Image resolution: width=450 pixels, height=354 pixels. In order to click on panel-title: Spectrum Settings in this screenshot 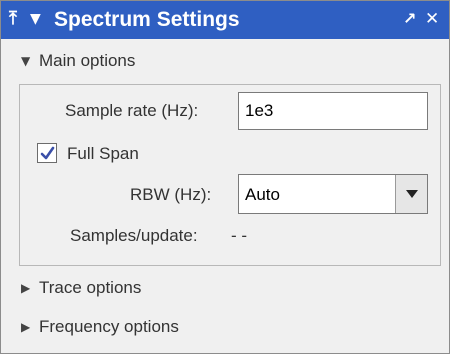, I will do `click(147, 19)`.